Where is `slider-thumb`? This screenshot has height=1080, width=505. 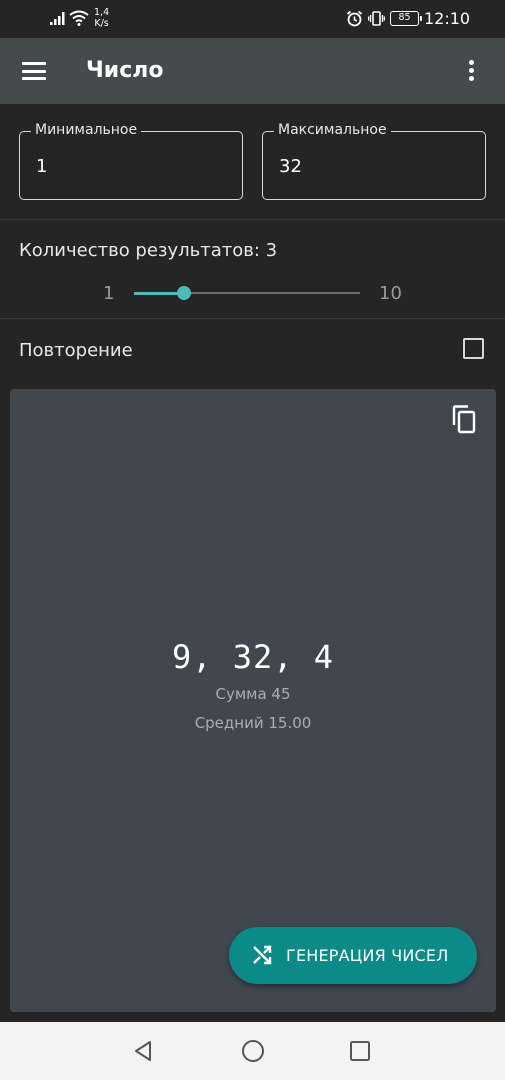 slider-thumb is located at coordinates (184, 293).